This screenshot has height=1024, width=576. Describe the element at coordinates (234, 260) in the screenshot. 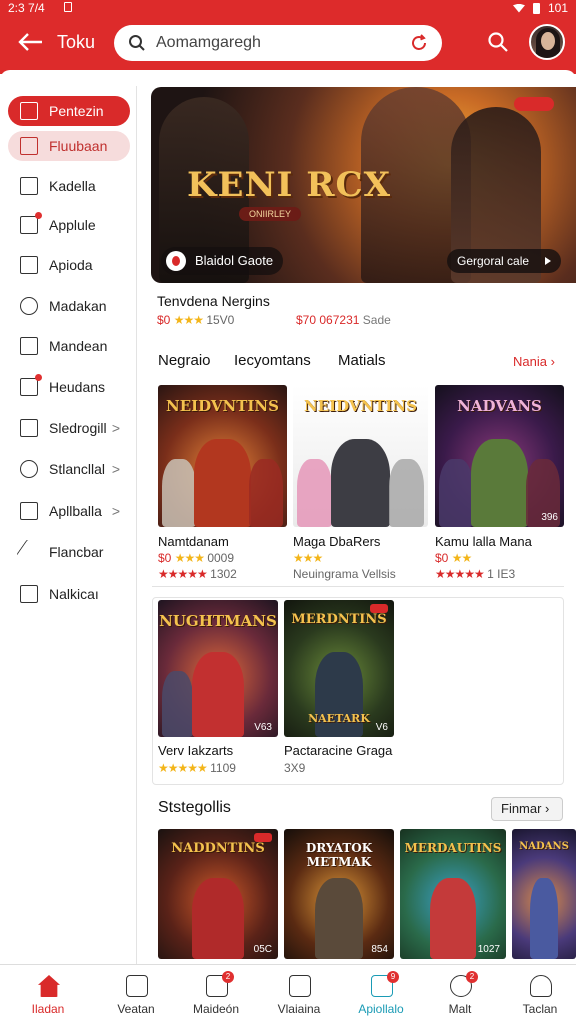

I see `hero-brand-label: Blaidol Gaote` at that location.